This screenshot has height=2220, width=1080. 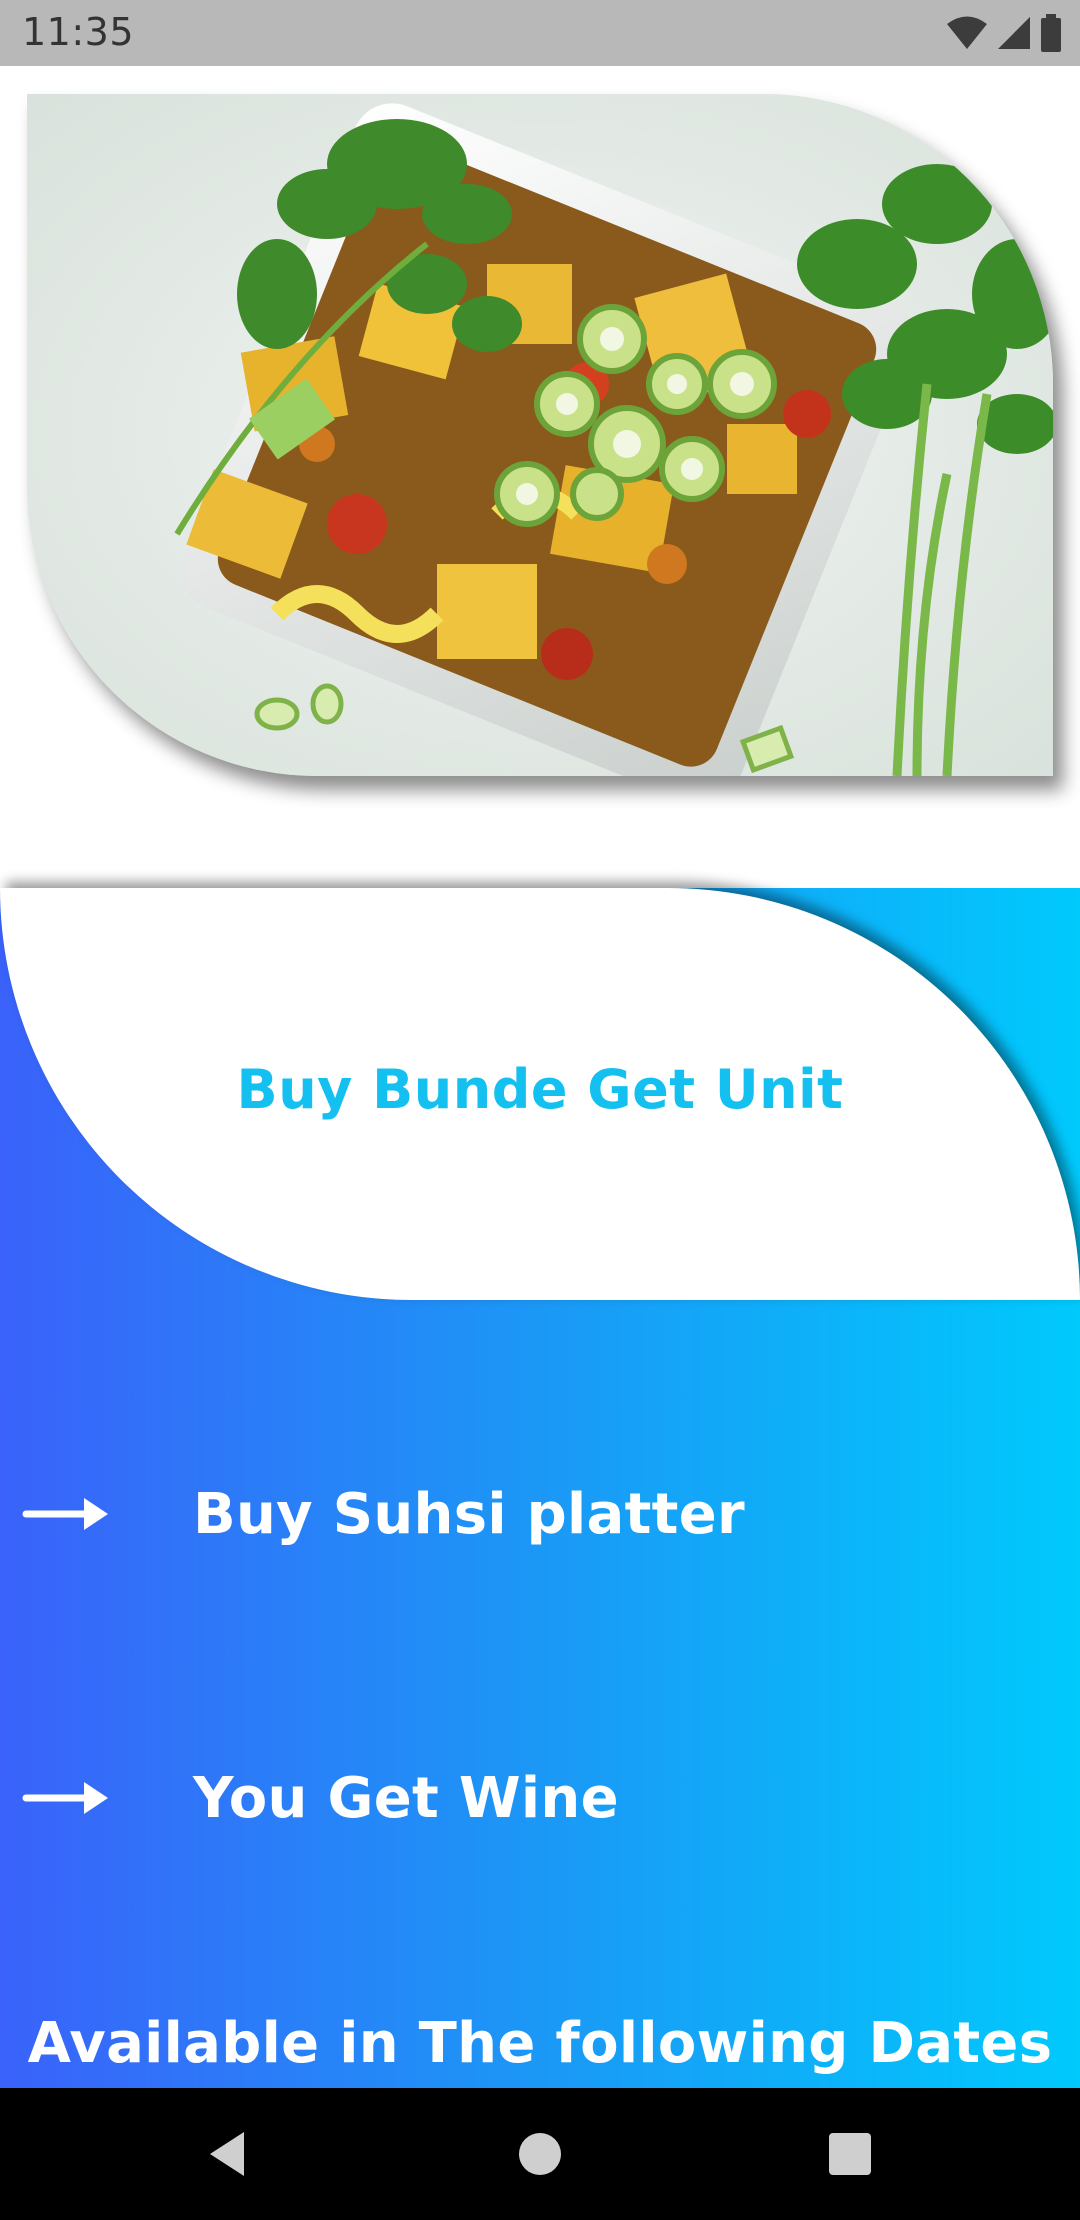 I want to click on cellular-signal-icon, so click(x=1014, y=33).